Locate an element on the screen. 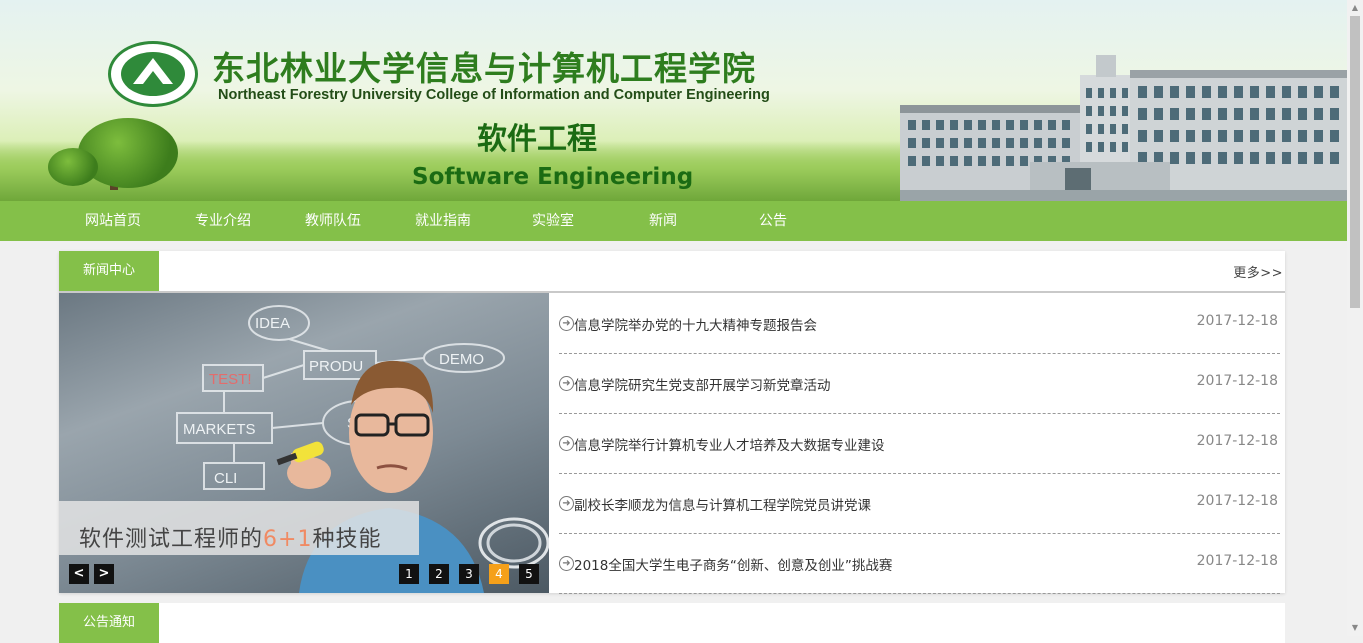 The width and height of the screenshot is (1363, 643). list-item: ➜ 信息学院举行计算机专业人才培养及大数据专业建设 2017-12-18 is located at coordinates (919, 443).